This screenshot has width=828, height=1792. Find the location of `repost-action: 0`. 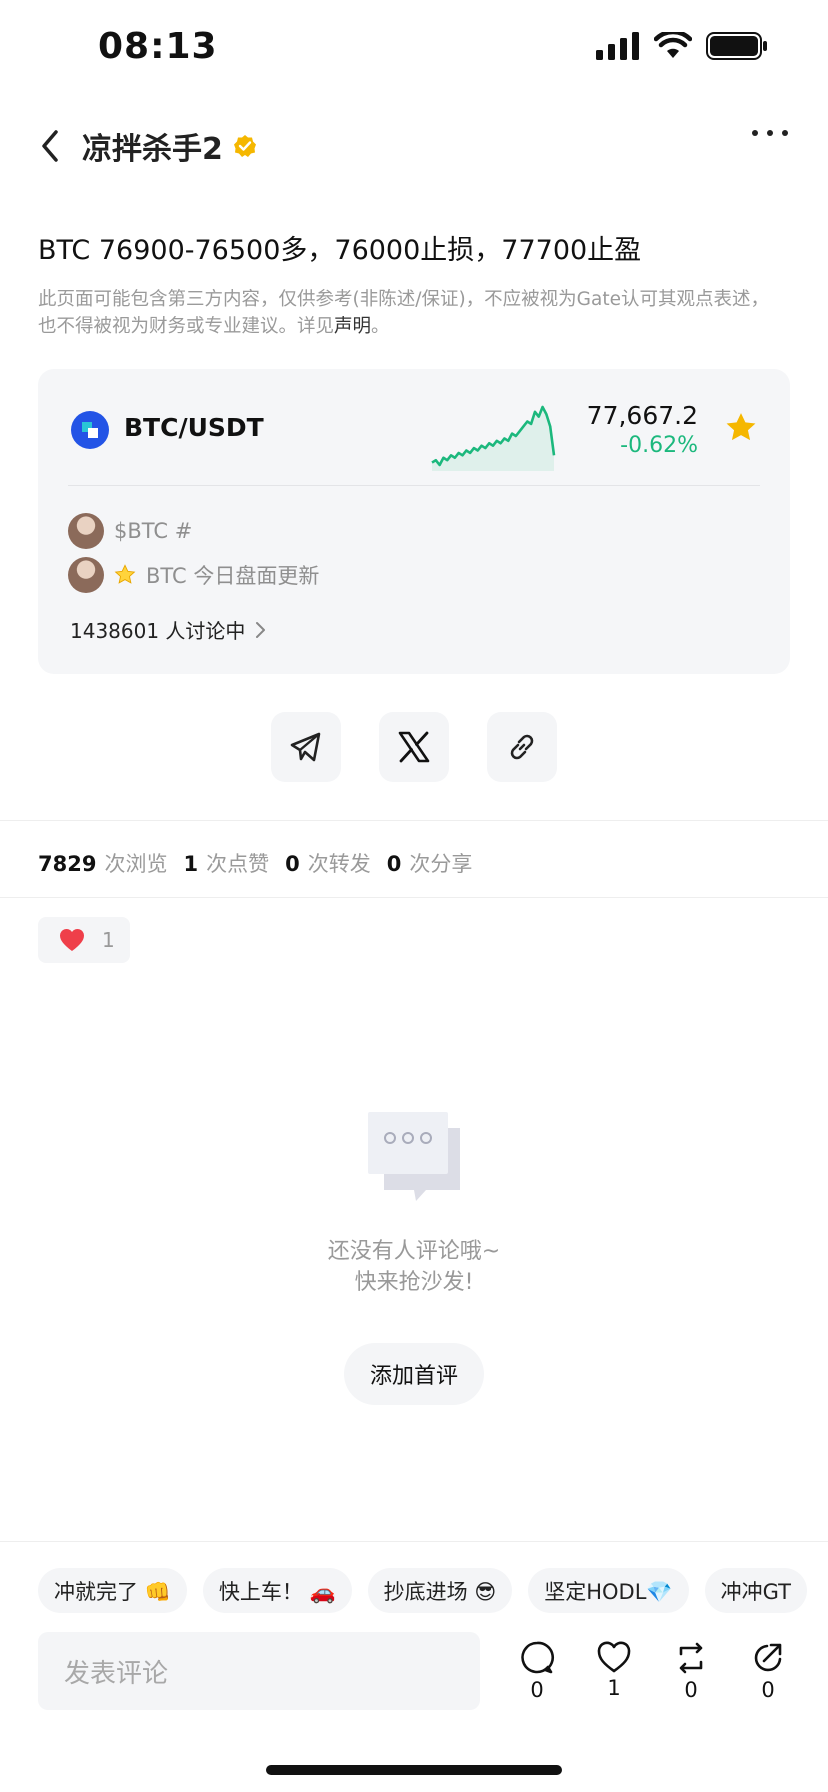

repost-action: 0 is located at coordinates (691, 1671).